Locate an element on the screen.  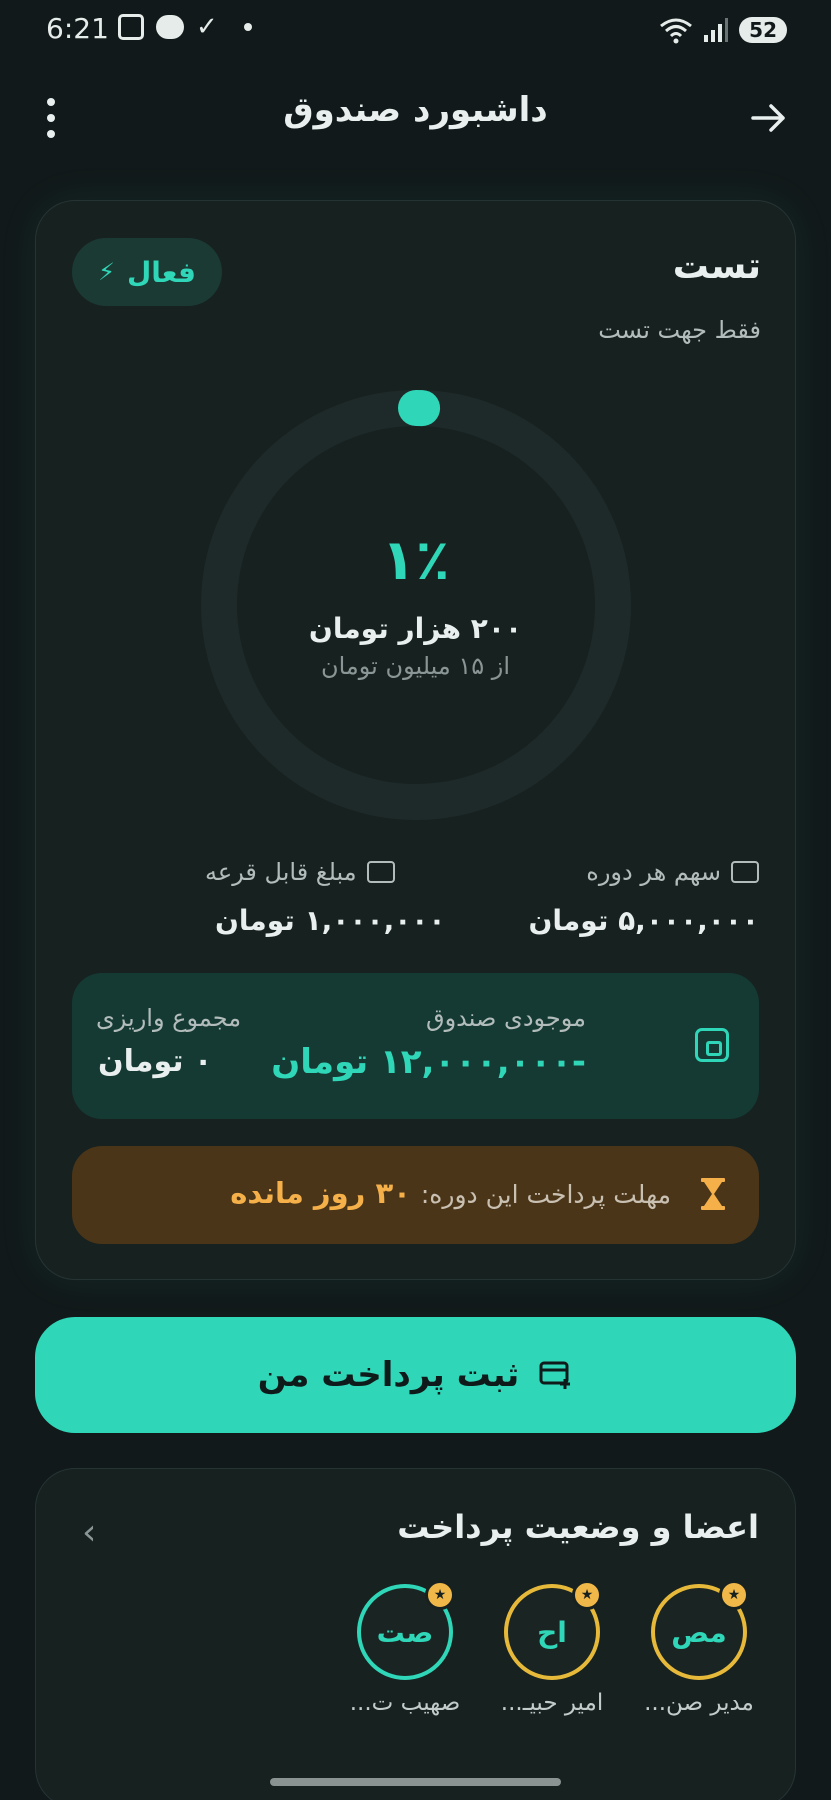
wallet-icon is located at coordinates (712, 1045).